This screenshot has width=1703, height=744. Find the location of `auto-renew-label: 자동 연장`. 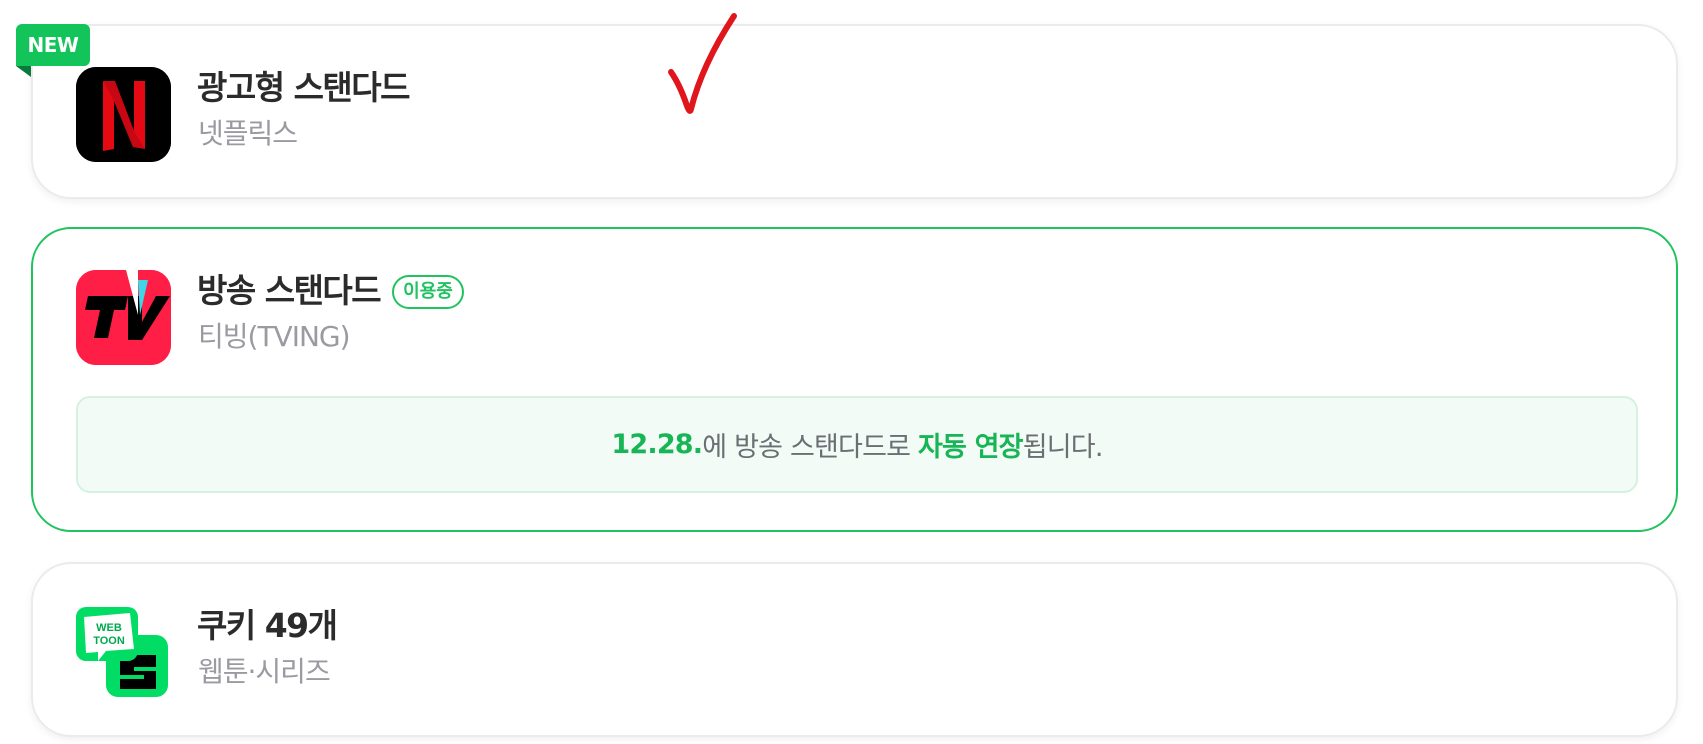

auto-renew-label: 자동 연장 is located at coordinates (970, 447).